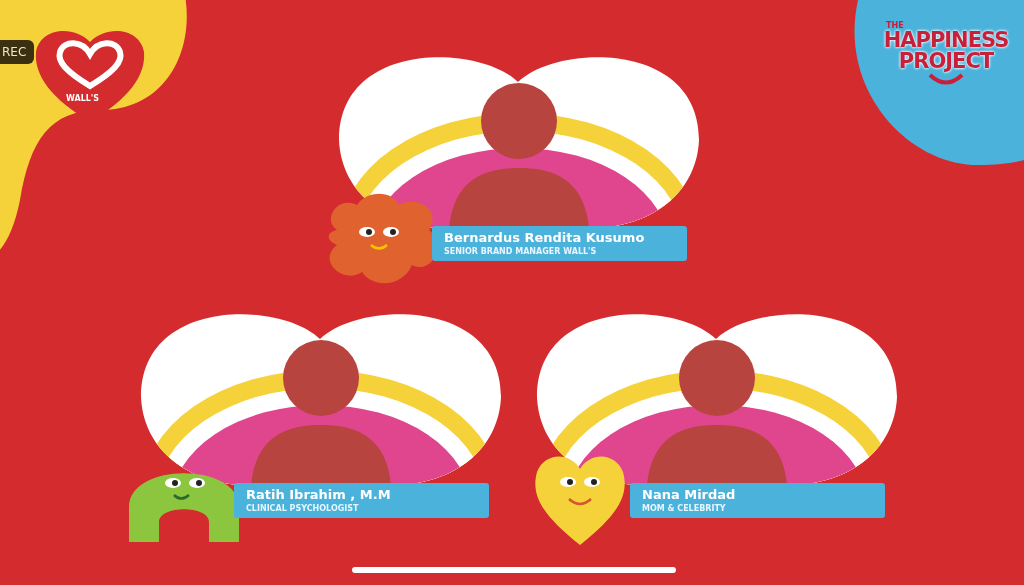 This screenshot has height=585, width=1024. I want to click on event-logo-small-text: THE, so click(895, 26).